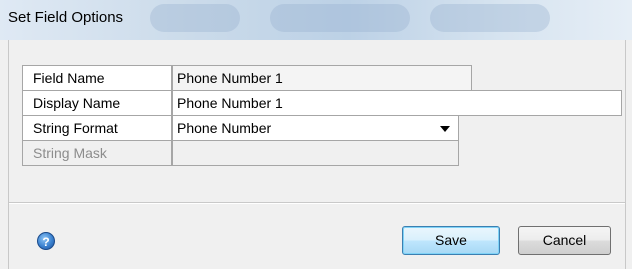 The height and width of the screenshot is (269, 632). What do you see at coordinates (66, 17) in the screenshot?
I see `window-title: Set Field Options` at bounding box center [66, 17].